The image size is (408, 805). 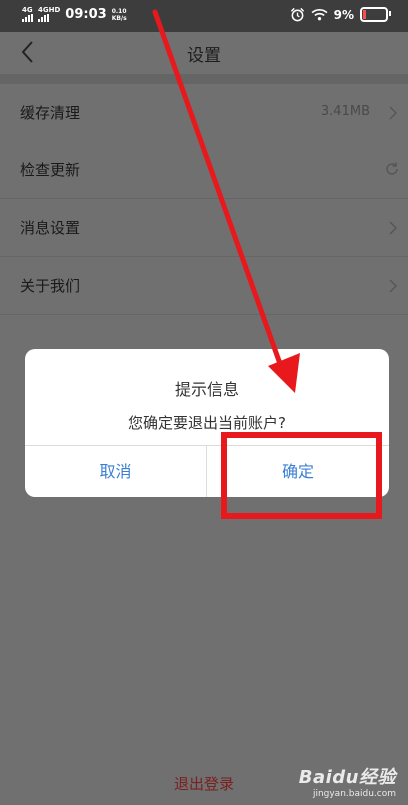 I want to click on alarm-icon, so click(x=297, y=14).